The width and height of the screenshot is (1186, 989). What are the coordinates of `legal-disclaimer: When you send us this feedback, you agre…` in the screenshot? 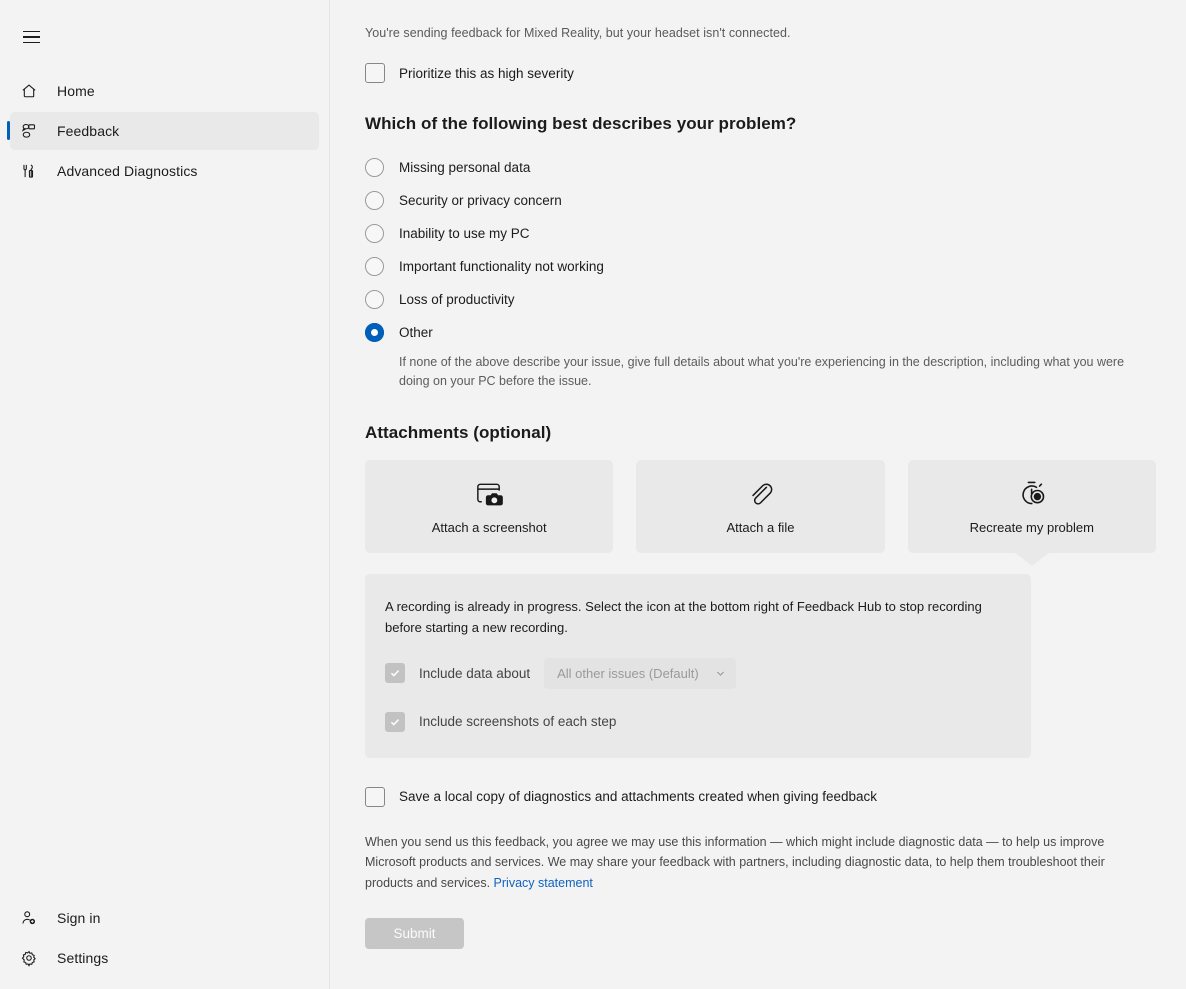 It's located at (745, 862).